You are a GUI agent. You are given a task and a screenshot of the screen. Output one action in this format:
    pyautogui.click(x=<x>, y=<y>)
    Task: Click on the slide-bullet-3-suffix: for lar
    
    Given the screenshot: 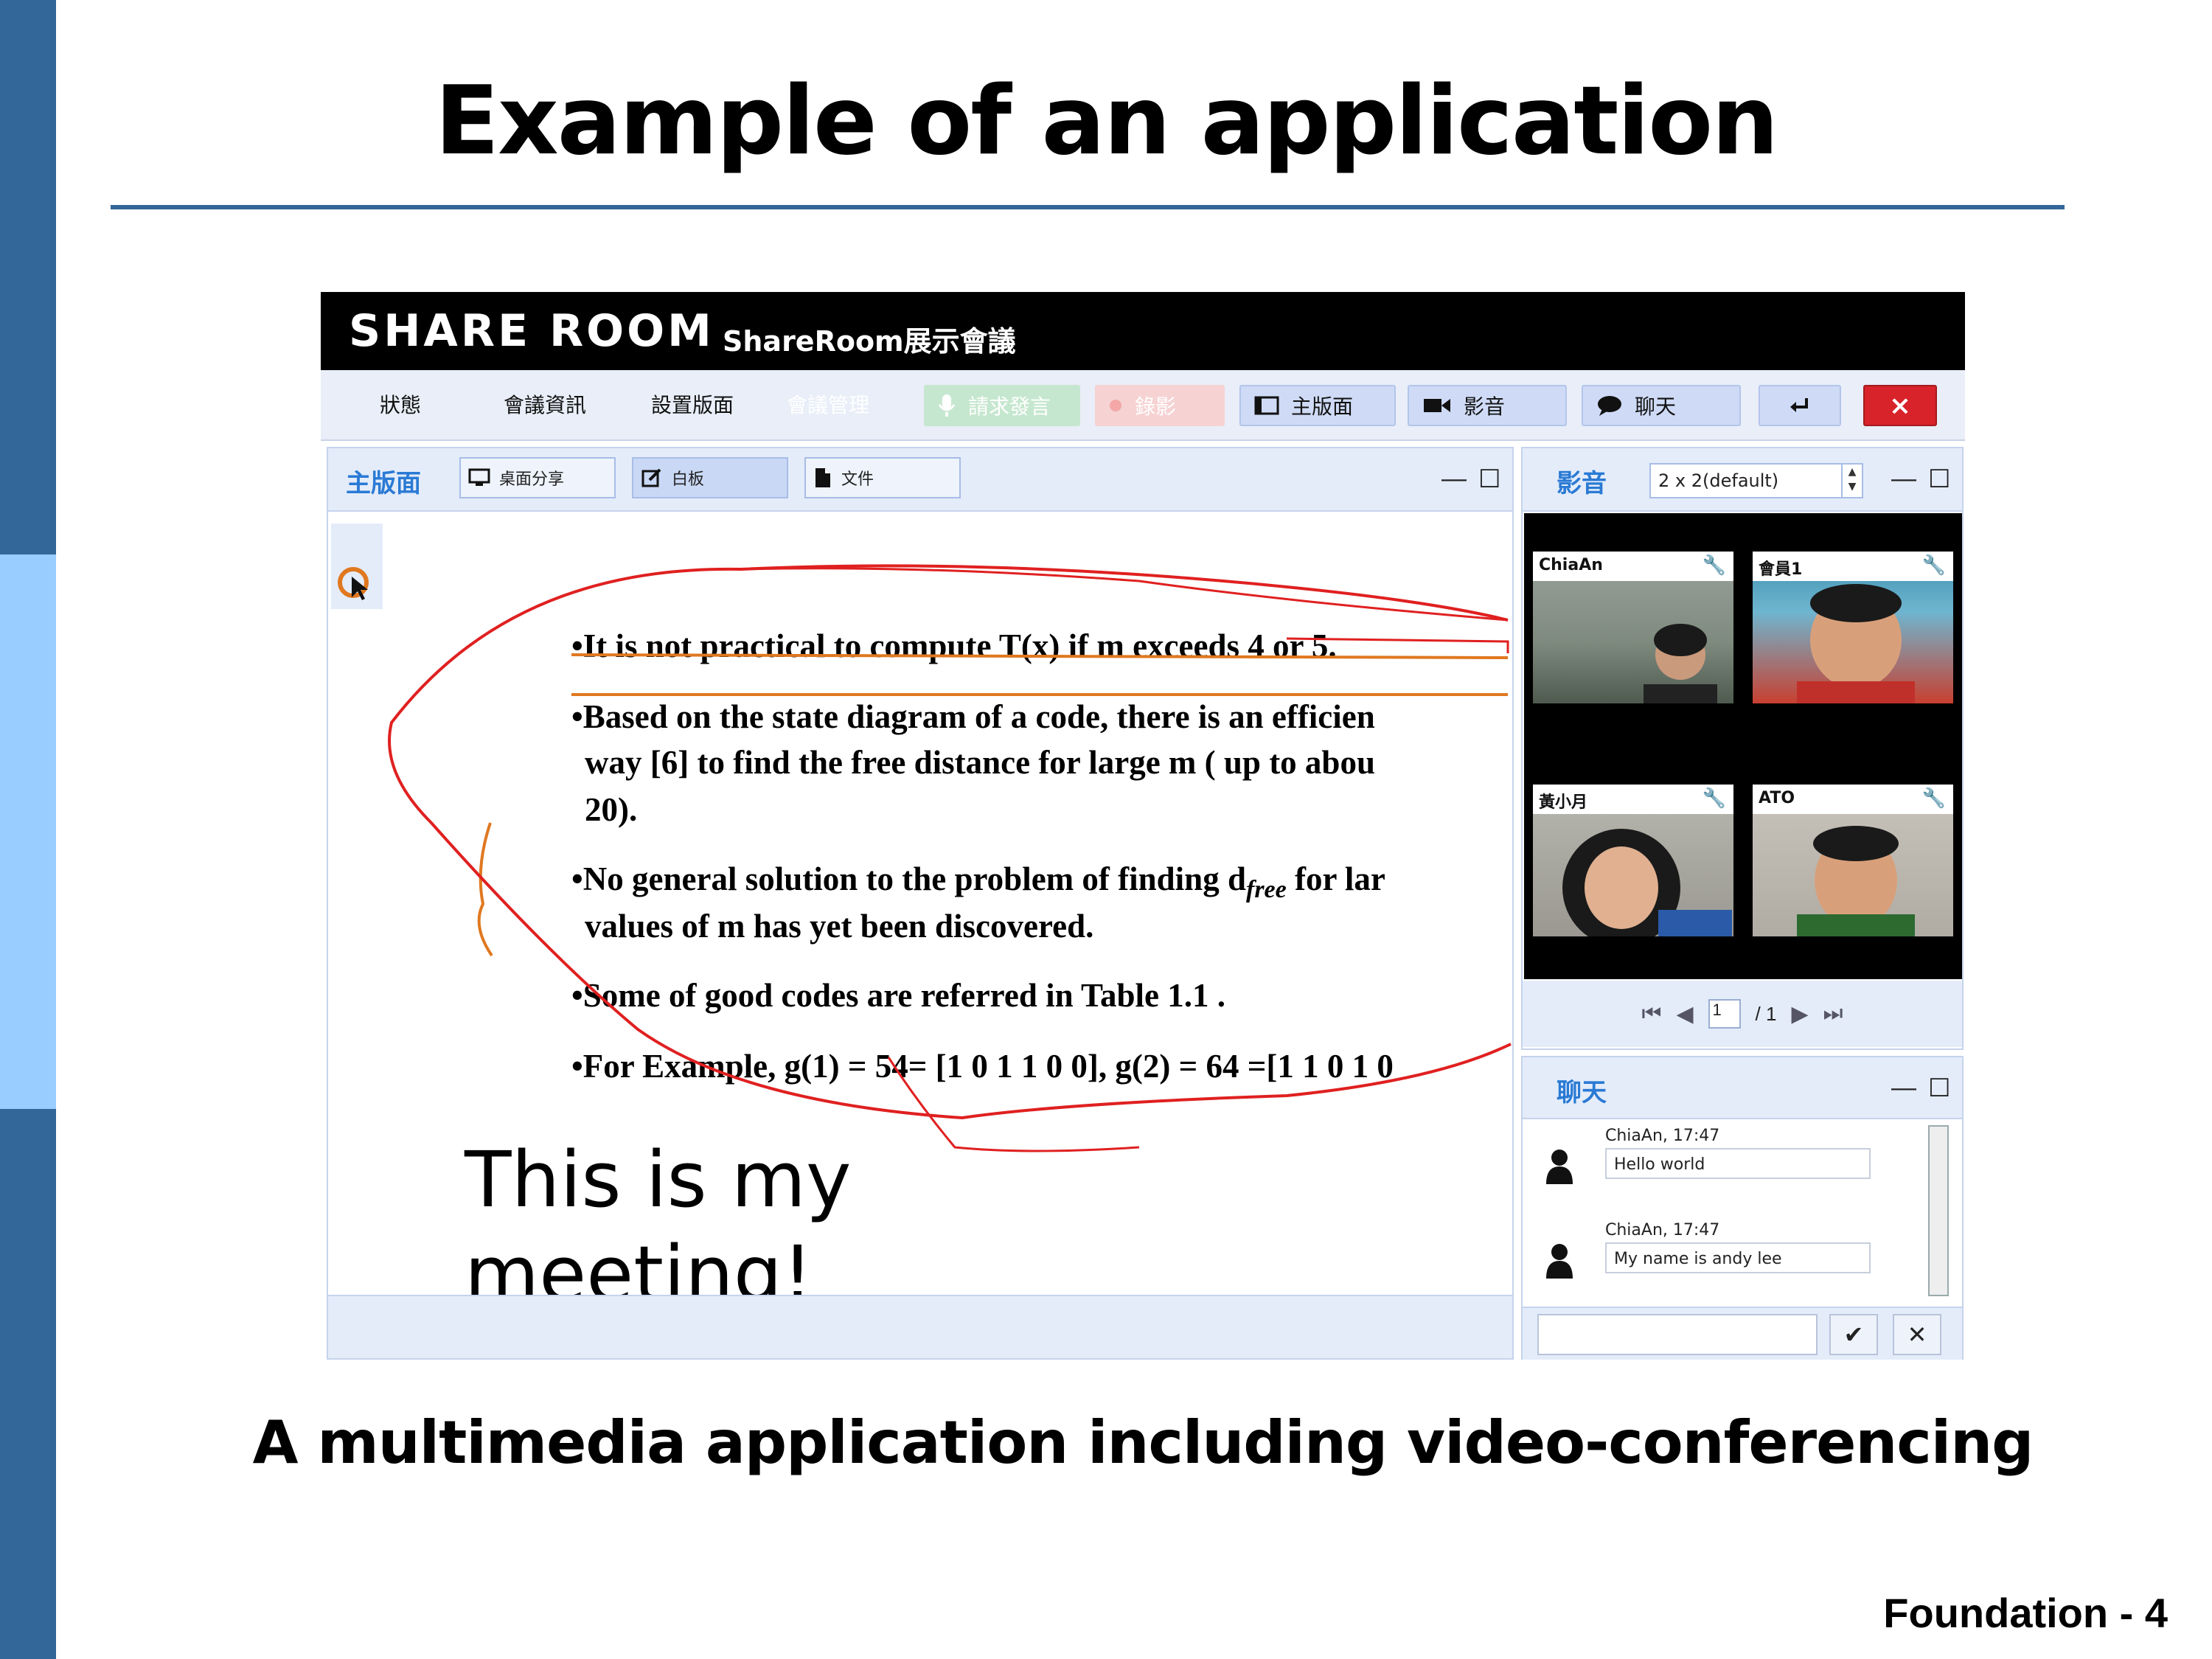 What is the action you would take?
    pyautogui.click(x=1335, y=878)
    